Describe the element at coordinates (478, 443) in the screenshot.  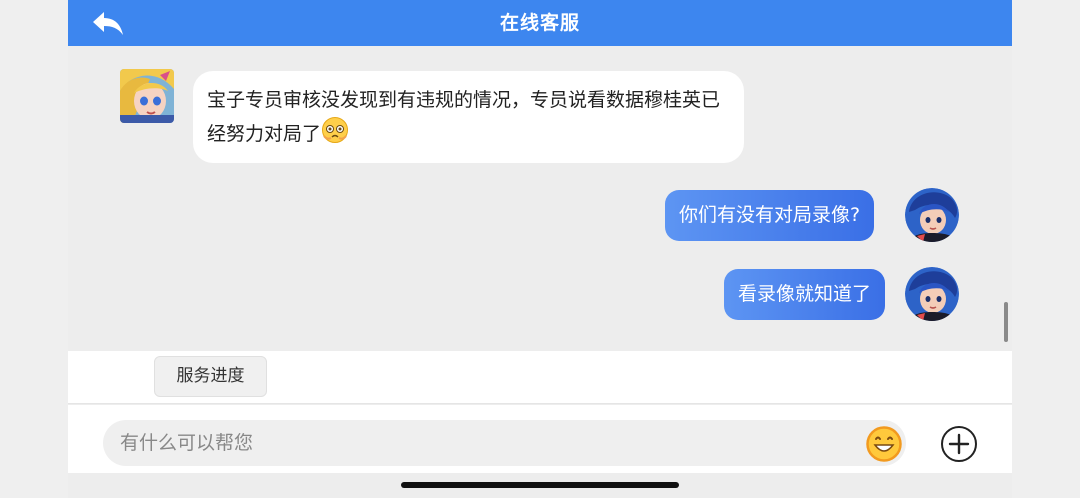
I see `message-input` at that location.